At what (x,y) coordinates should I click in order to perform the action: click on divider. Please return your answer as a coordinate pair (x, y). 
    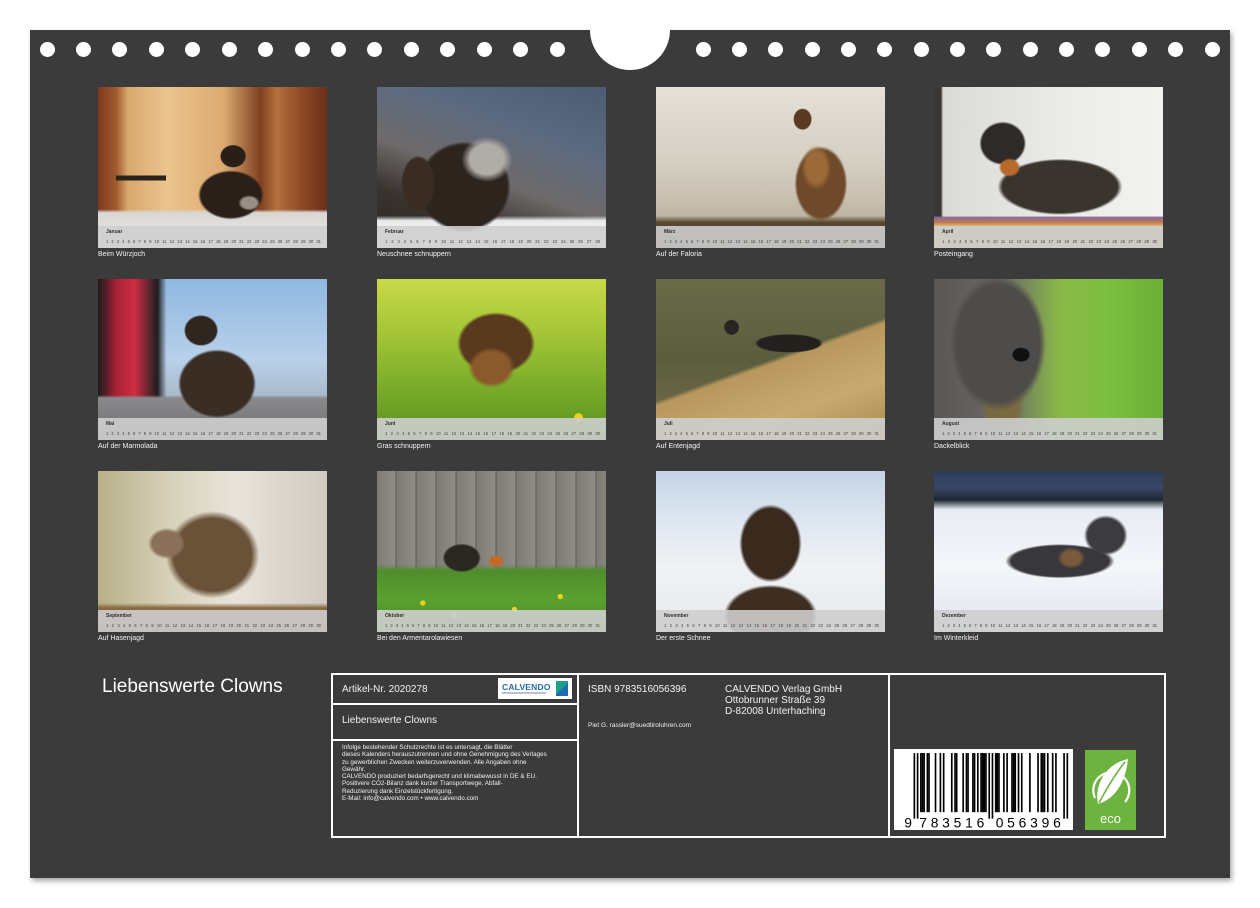
    Looking at the image, I should click on (578, 755).